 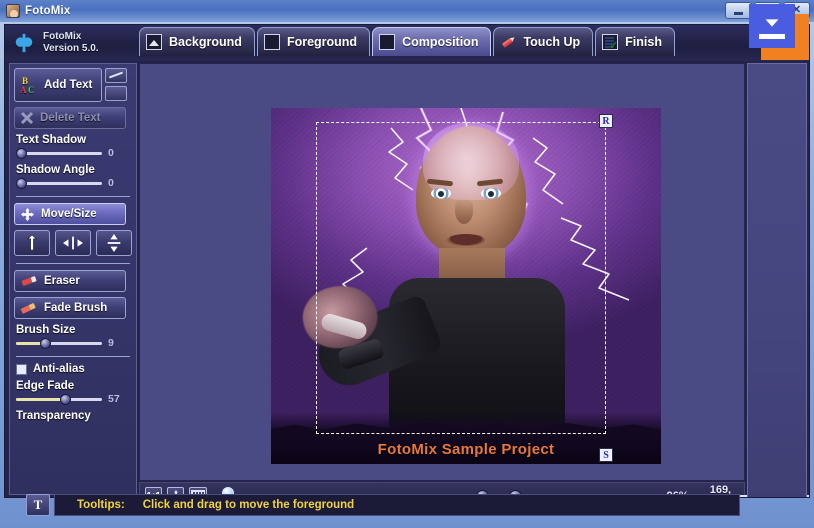 I want to click on shadow-angle-value: 0, so click(x=111, y=183).